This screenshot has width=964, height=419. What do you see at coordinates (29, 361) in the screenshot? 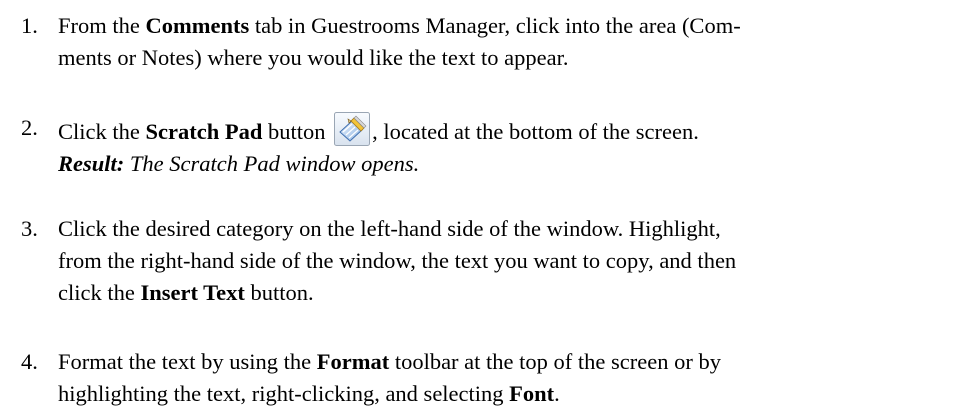
I see `step-number: 4.` at bounding box center [29, 361].